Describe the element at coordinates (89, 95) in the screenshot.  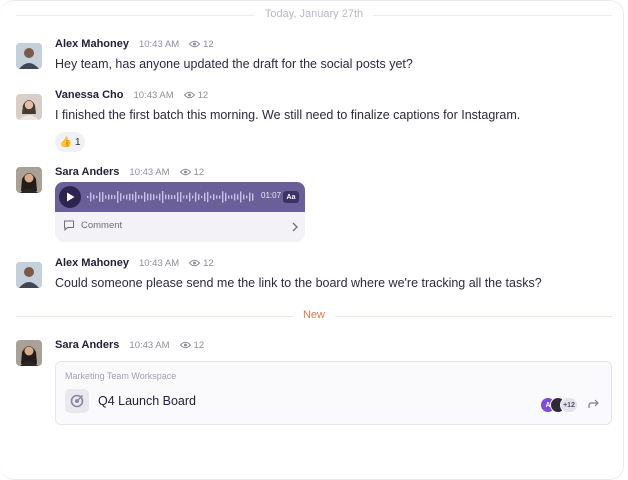
I see `sender-name: Vanessa Cho` at that location.